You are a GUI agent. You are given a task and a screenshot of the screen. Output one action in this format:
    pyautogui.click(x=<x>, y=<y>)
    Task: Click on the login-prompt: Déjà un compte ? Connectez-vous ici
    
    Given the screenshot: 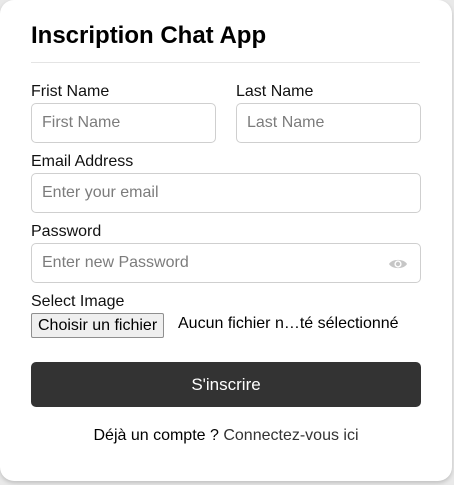 What is the action you would take?
    pyautogui.click(x=226, y=436)
    